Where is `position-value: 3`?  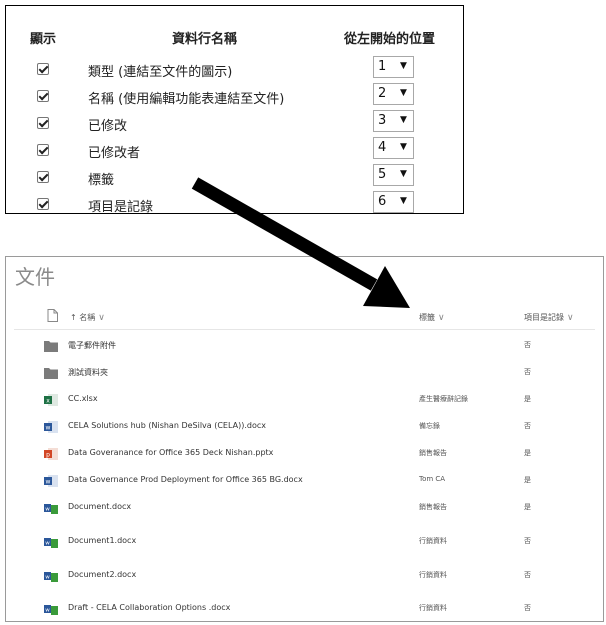
position-value: 3 is located at coordinates (382, 120).